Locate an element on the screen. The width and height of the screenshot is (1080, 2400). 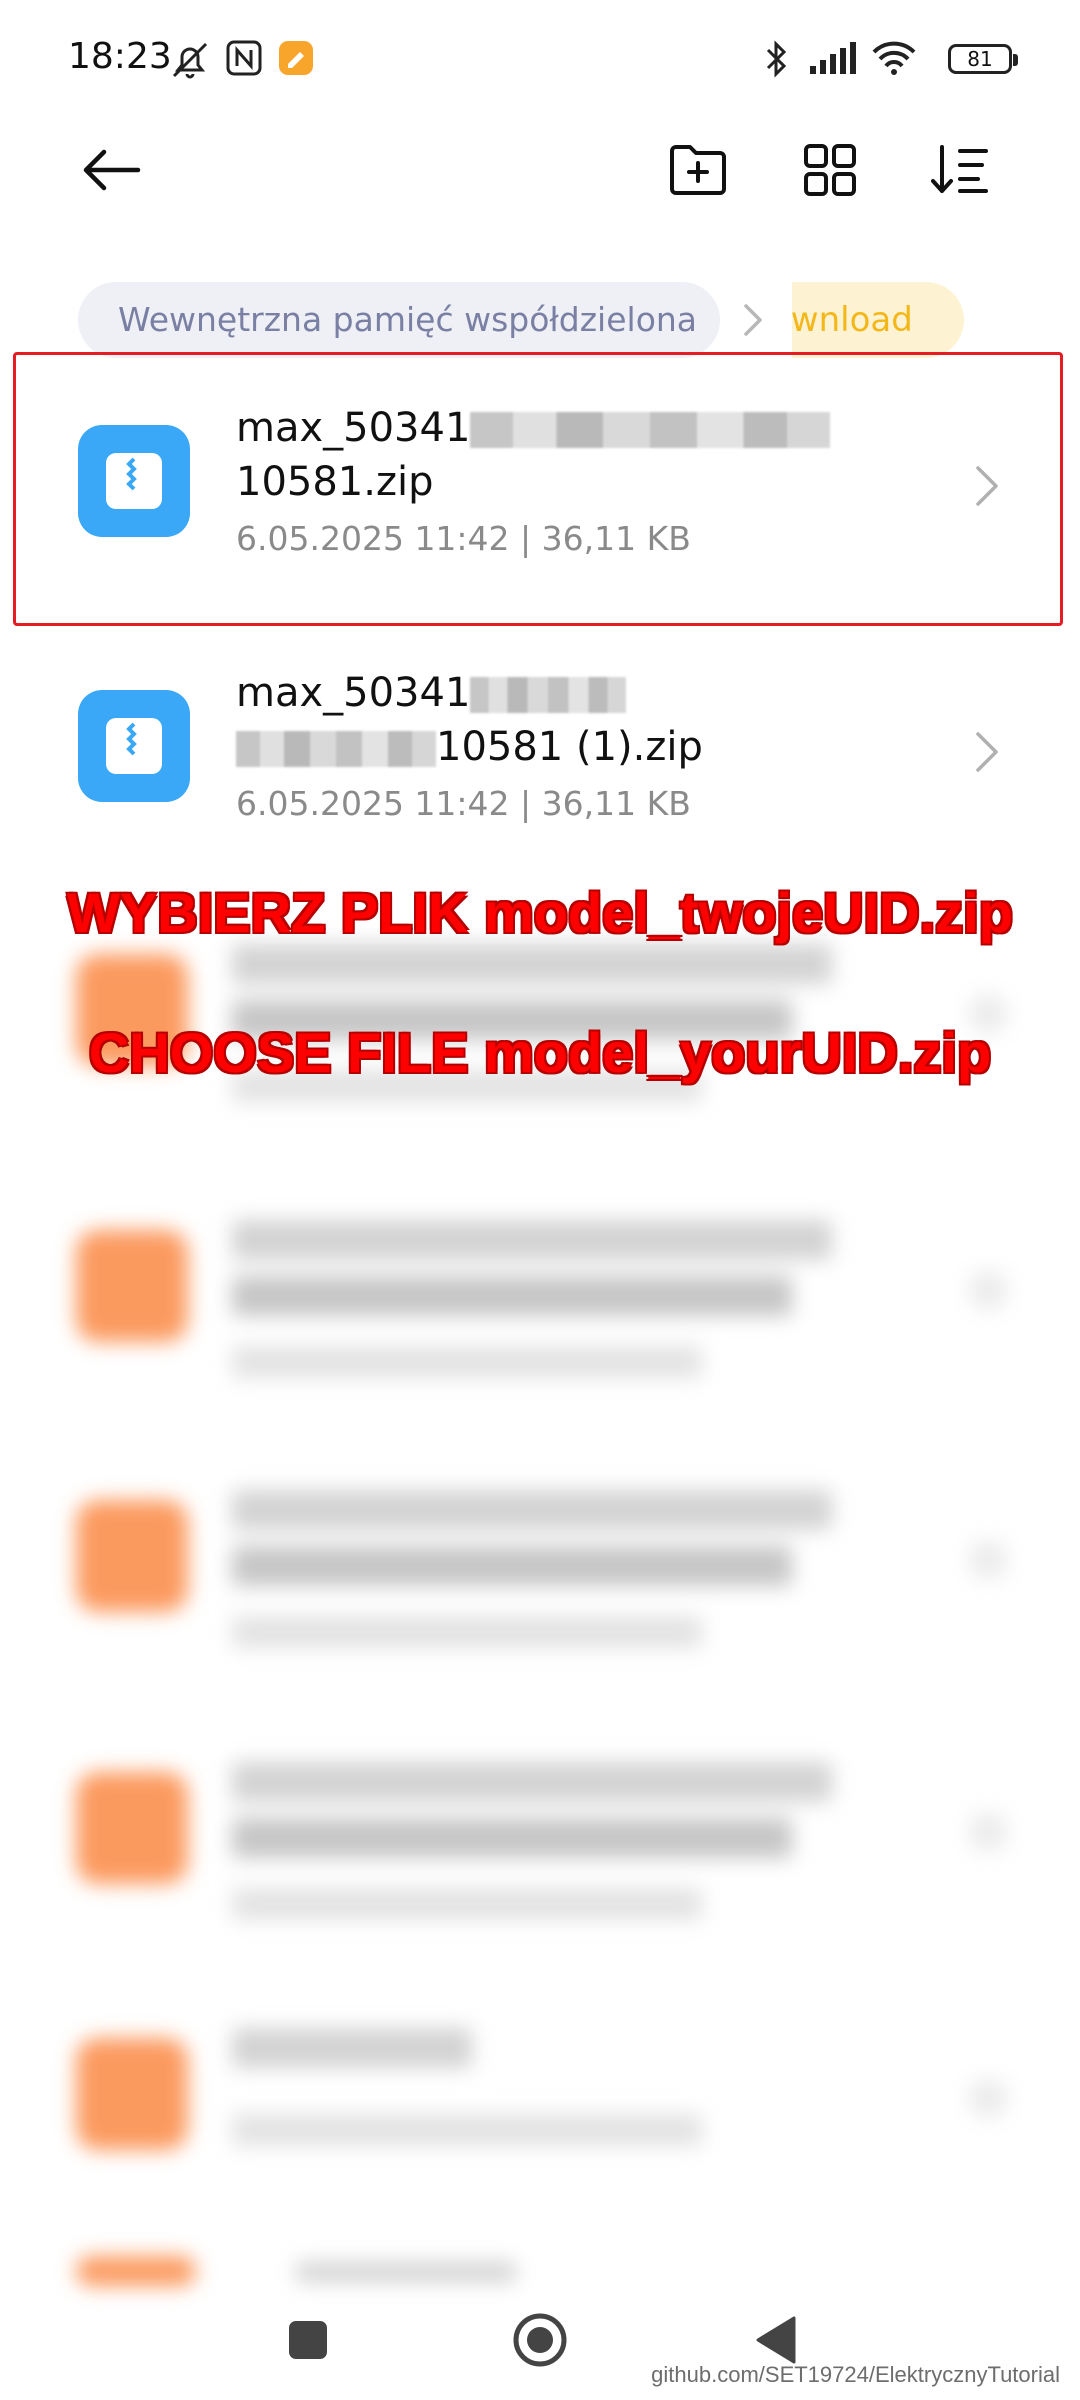
home-circle-icon is located at coordinates (540, 2340).